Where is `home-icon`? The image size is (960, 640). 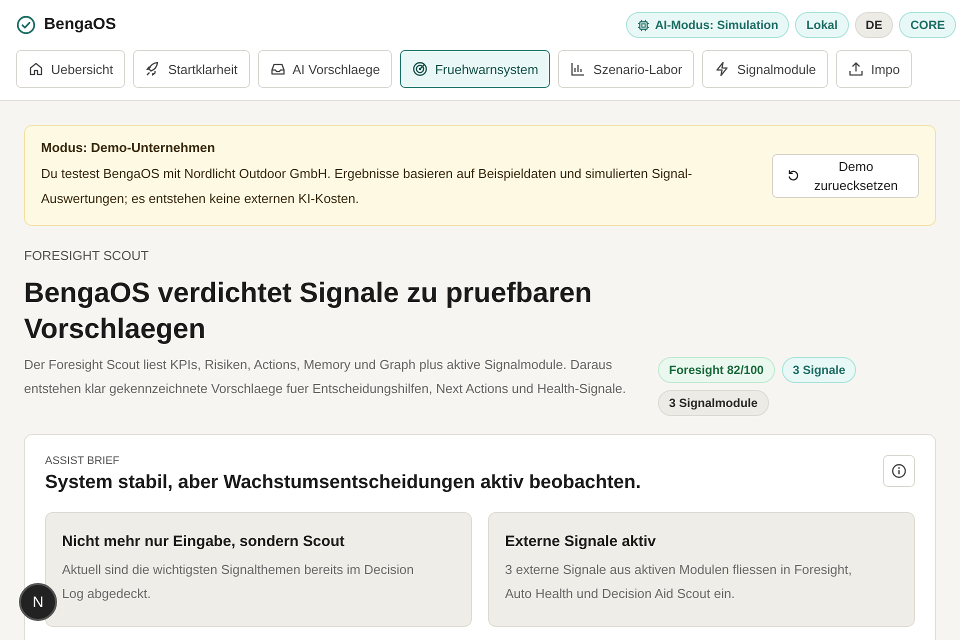 home-icon is located at coordinates (36, 69).